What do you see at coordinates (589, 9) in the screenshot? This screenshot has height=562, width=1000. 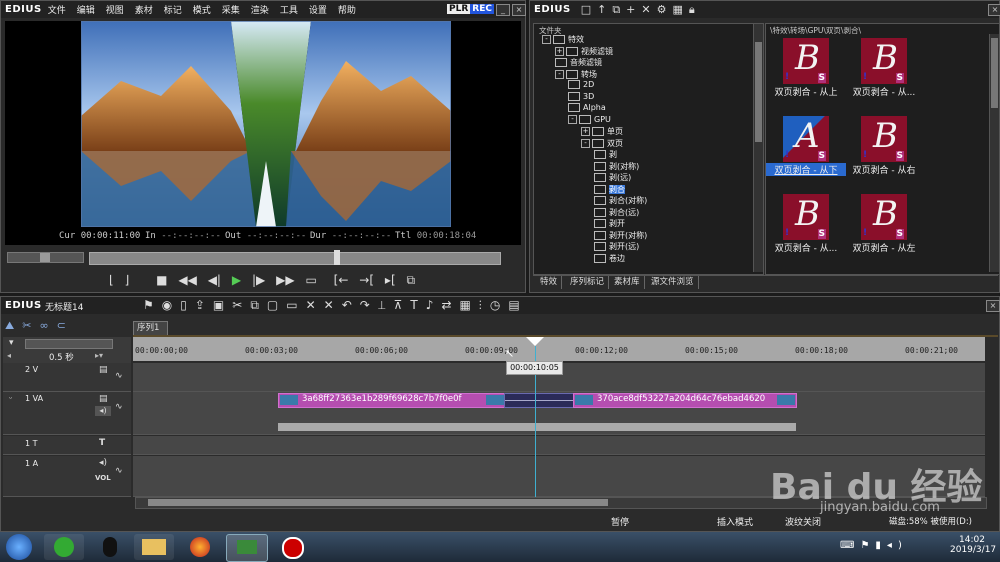 I see `folder-icon: □` at bounding box center [589, 9].